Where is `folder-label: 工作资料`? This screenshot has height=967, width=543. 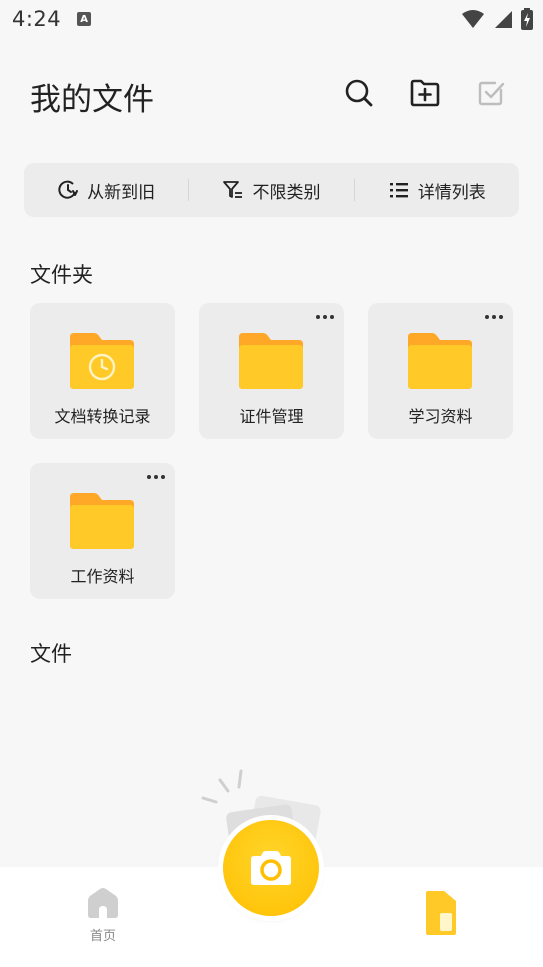 folder-label: 工作资料 is located at coordinates (102, 576).